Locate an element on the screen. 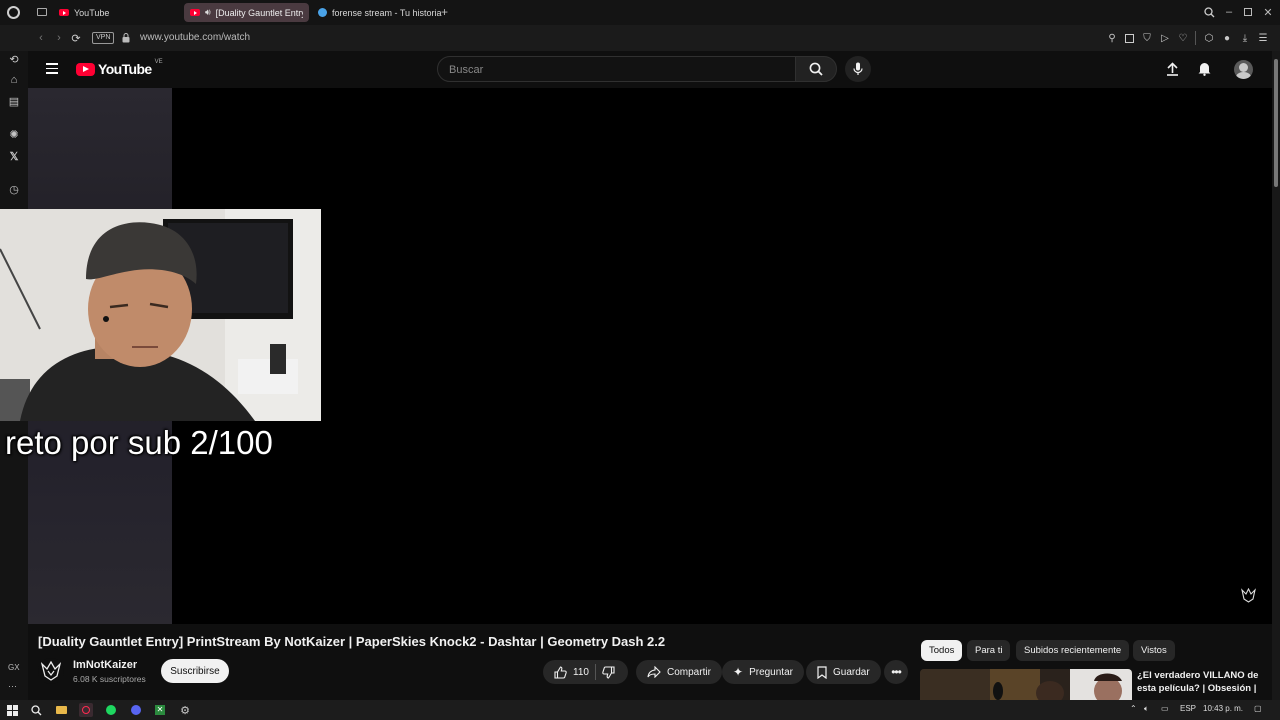 The height and width of the screenshot is (720, 1280). xbox-app-icon: ✕ is located at coordinates (160, 710).